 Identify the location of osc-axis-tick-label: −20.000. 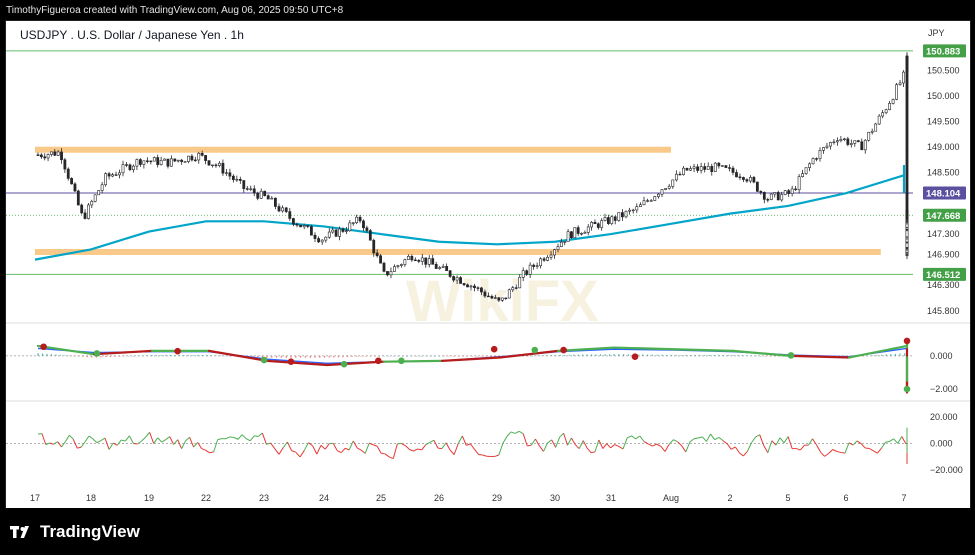
(946, 470).